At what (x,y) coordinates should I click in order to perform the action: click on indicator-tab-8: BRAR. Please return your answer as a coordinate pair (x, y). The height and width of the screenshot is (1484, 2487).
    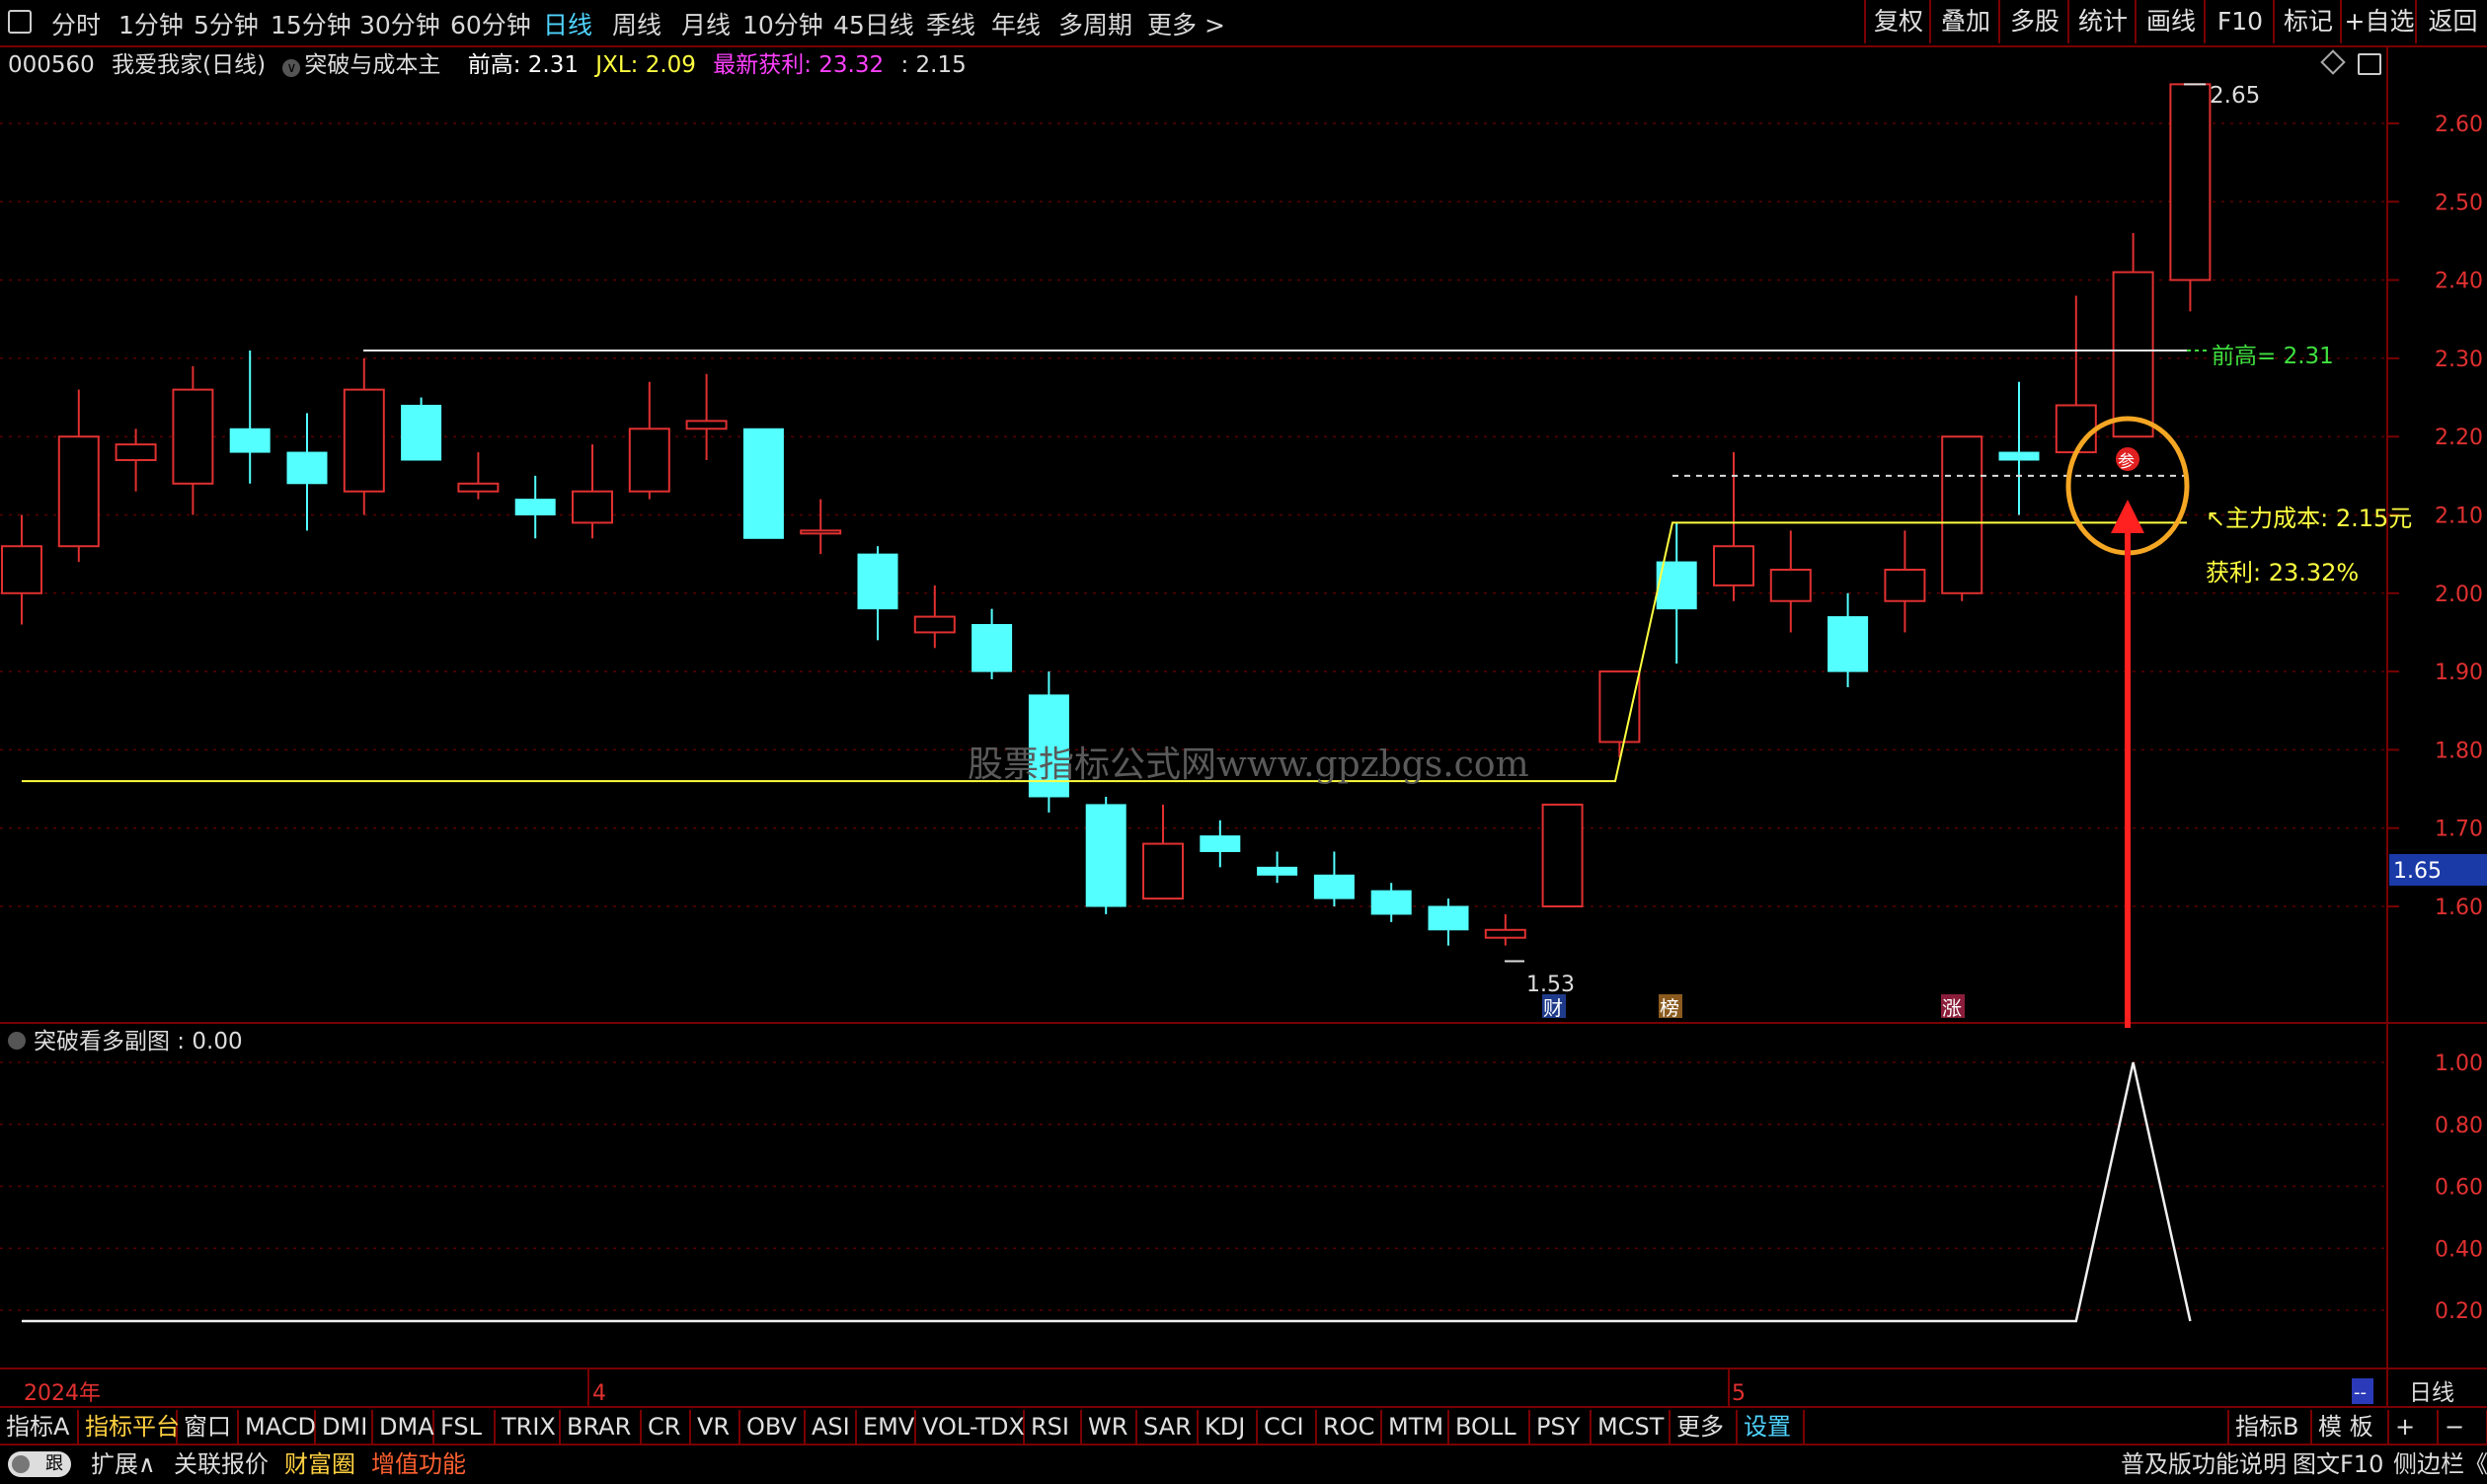
    Looking at the image, I should click on (601, 1427).